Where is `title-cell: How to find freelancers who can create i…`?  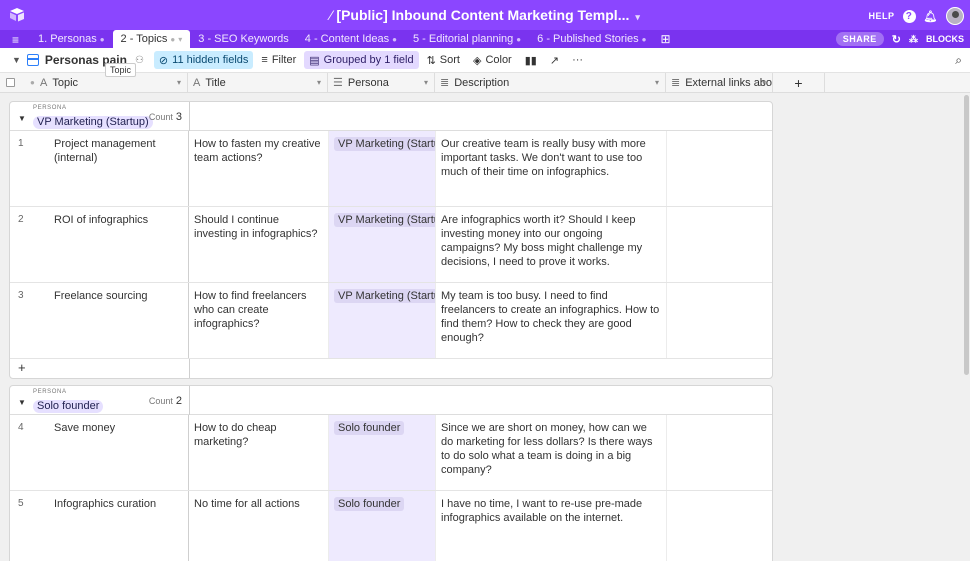
title-cell: How to find freelancers who can create i… is located at coordinates (259, 320).